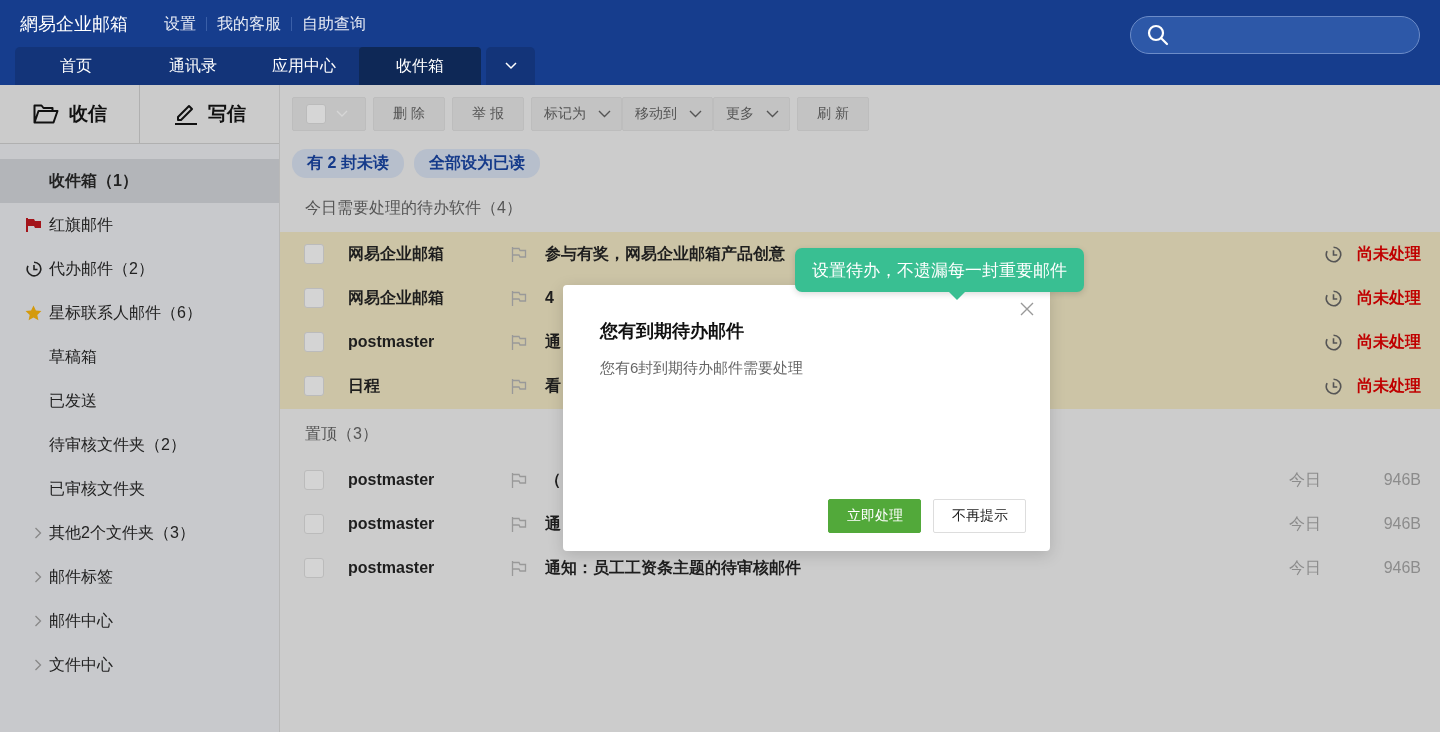 The width and height of the screenshot is (1440, 732). Describe the element at coordinates (1158, 35) in the screenshot. I see `search-icon` at that location.